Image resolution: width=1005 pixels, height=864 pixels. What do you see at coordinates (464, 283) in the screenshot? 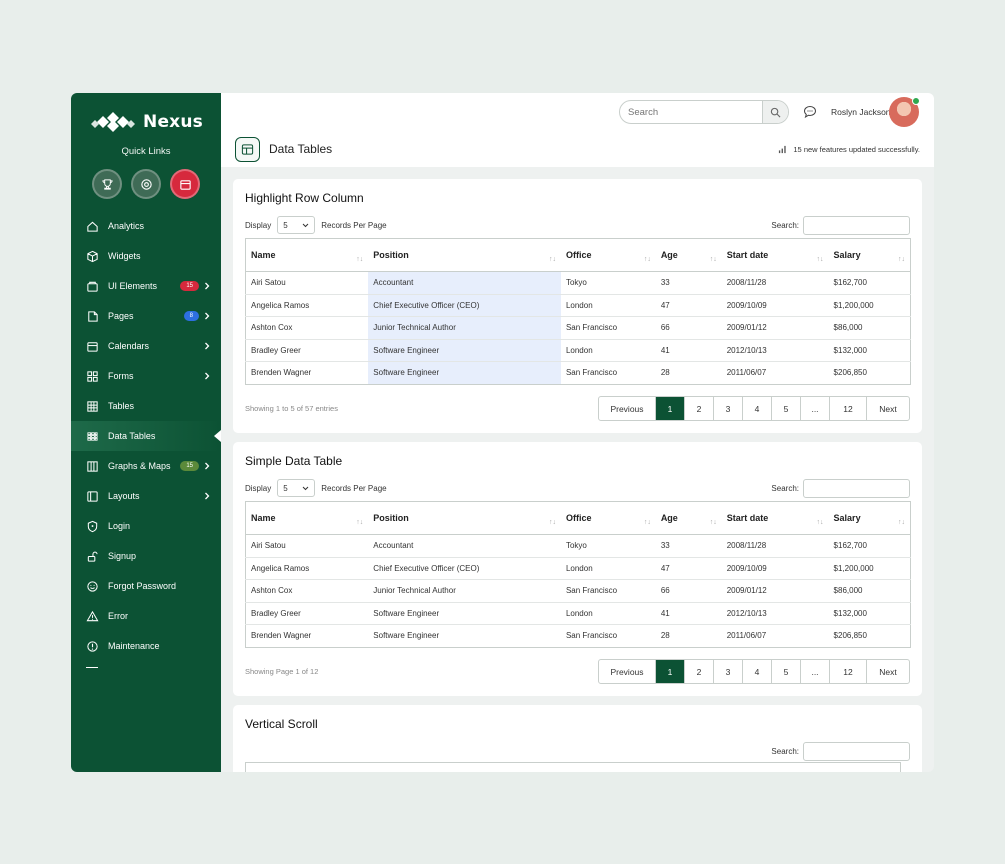
I see `table-cell: Accountant` at bounding box center [464, 283].